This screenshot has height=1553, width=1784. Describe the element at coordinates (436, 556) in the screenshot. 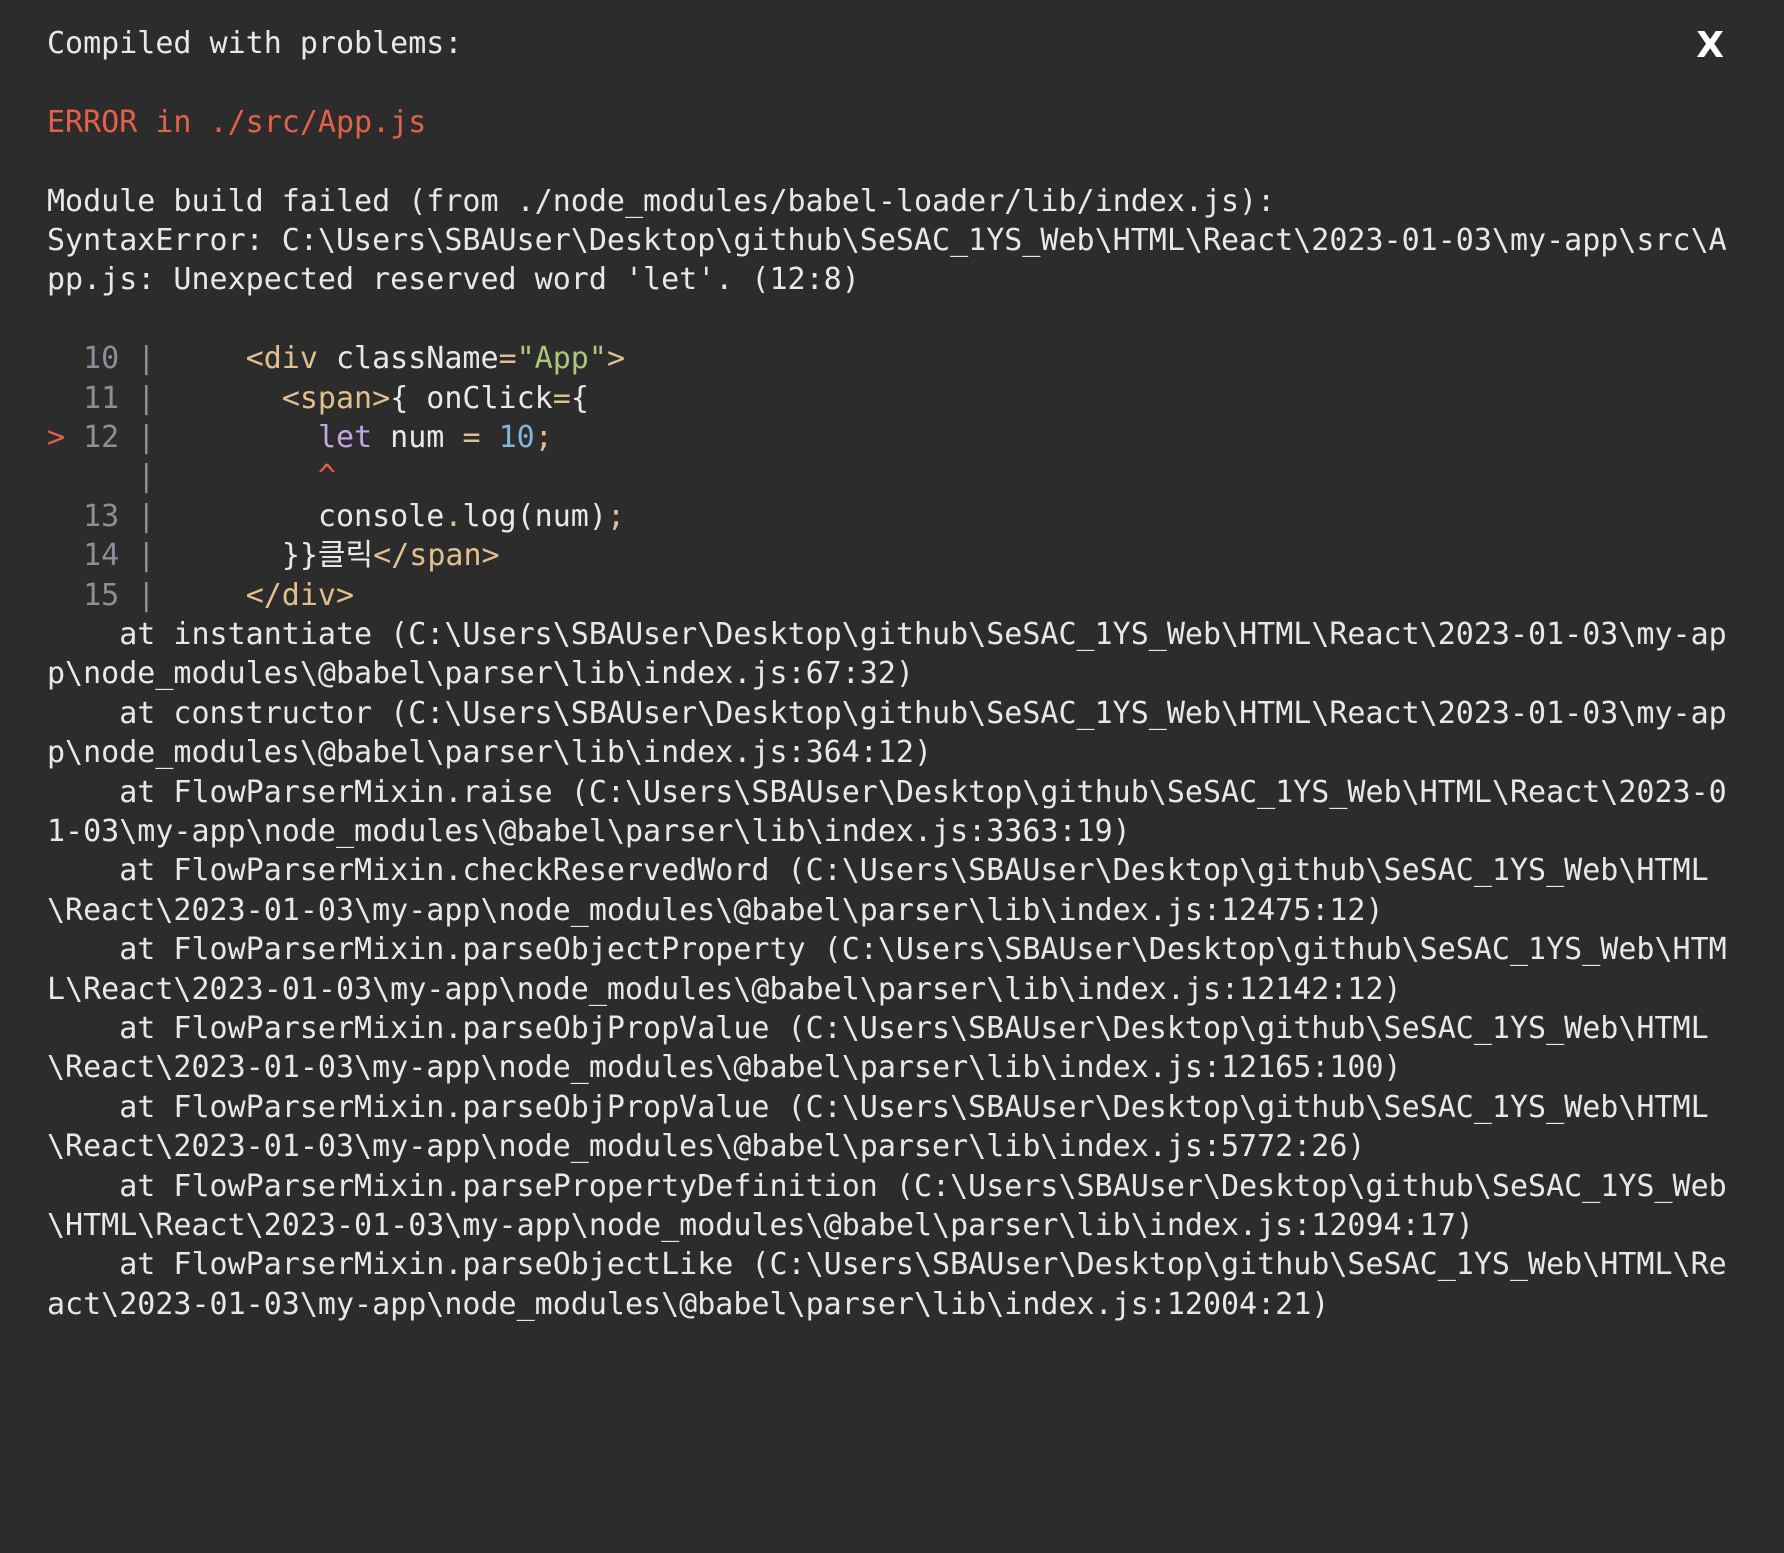

I see `code-token: </span>` at that location.